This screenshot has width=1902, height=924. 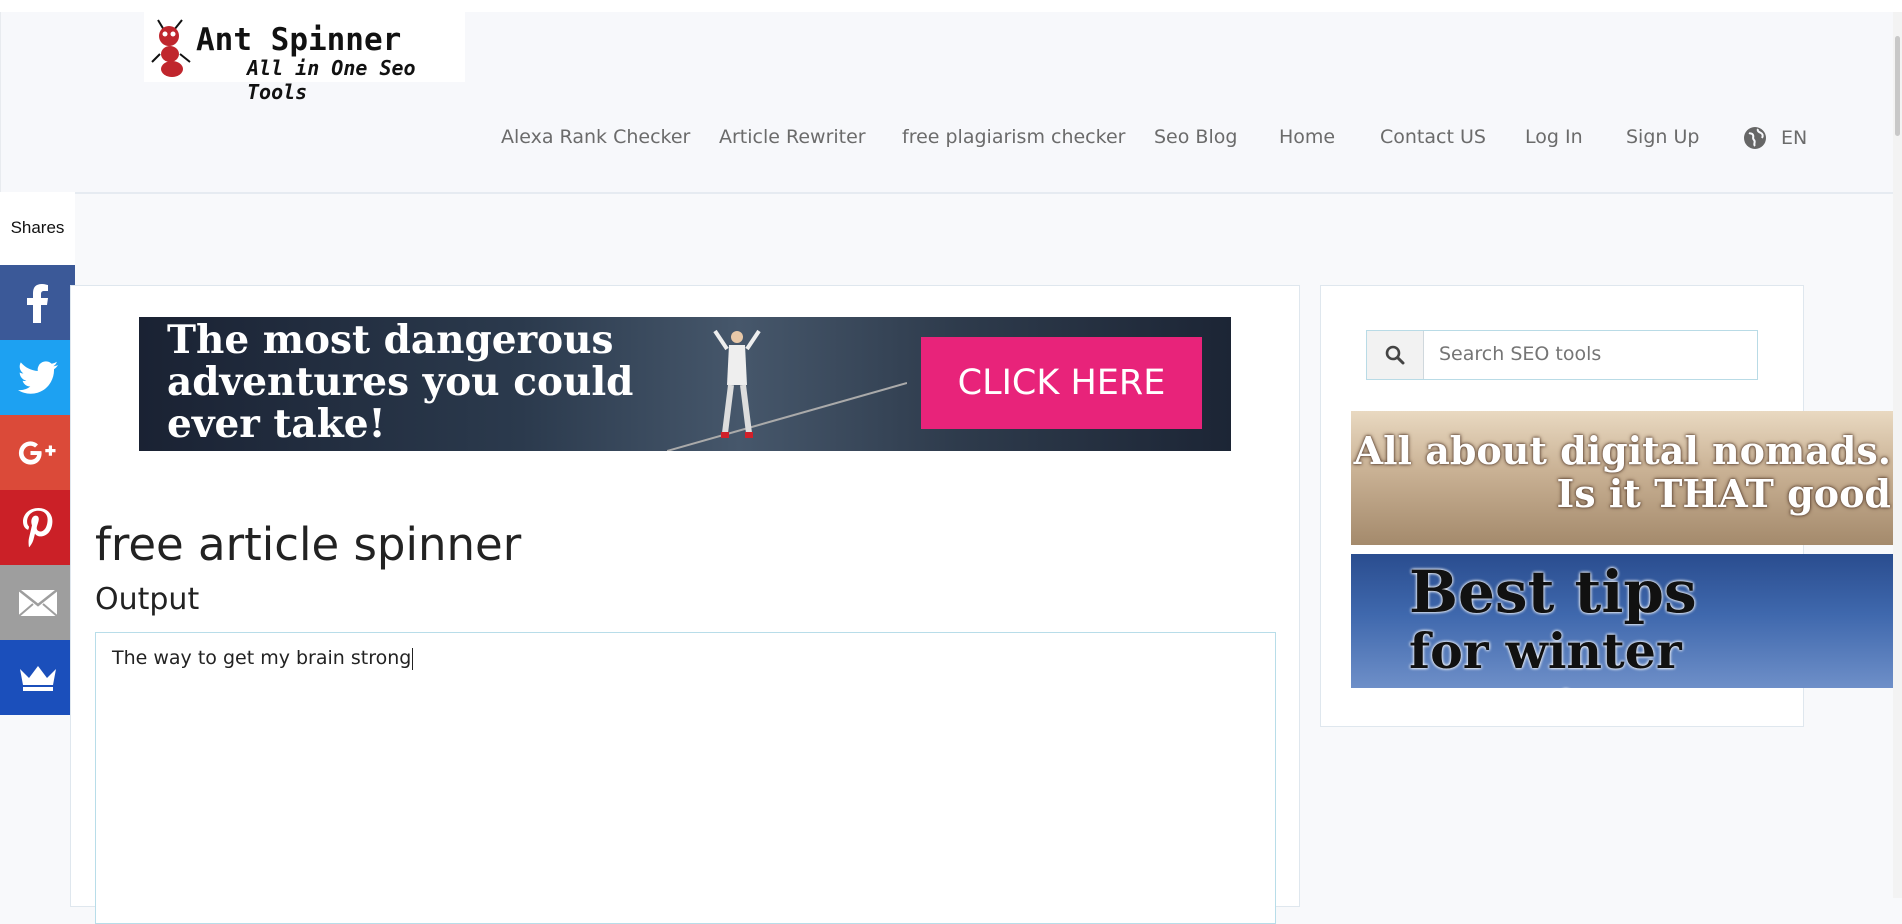 I want to click on ad2-line-1: Best tips, so click(x=1553, y=592).